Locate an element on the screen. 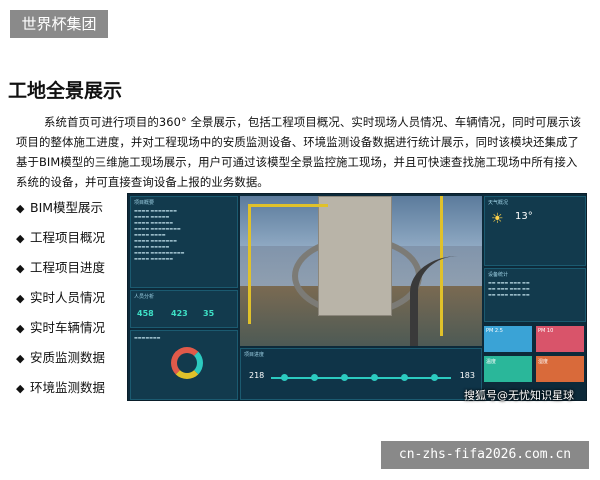  bim-3d-scene is located at coordinates (361, 271).